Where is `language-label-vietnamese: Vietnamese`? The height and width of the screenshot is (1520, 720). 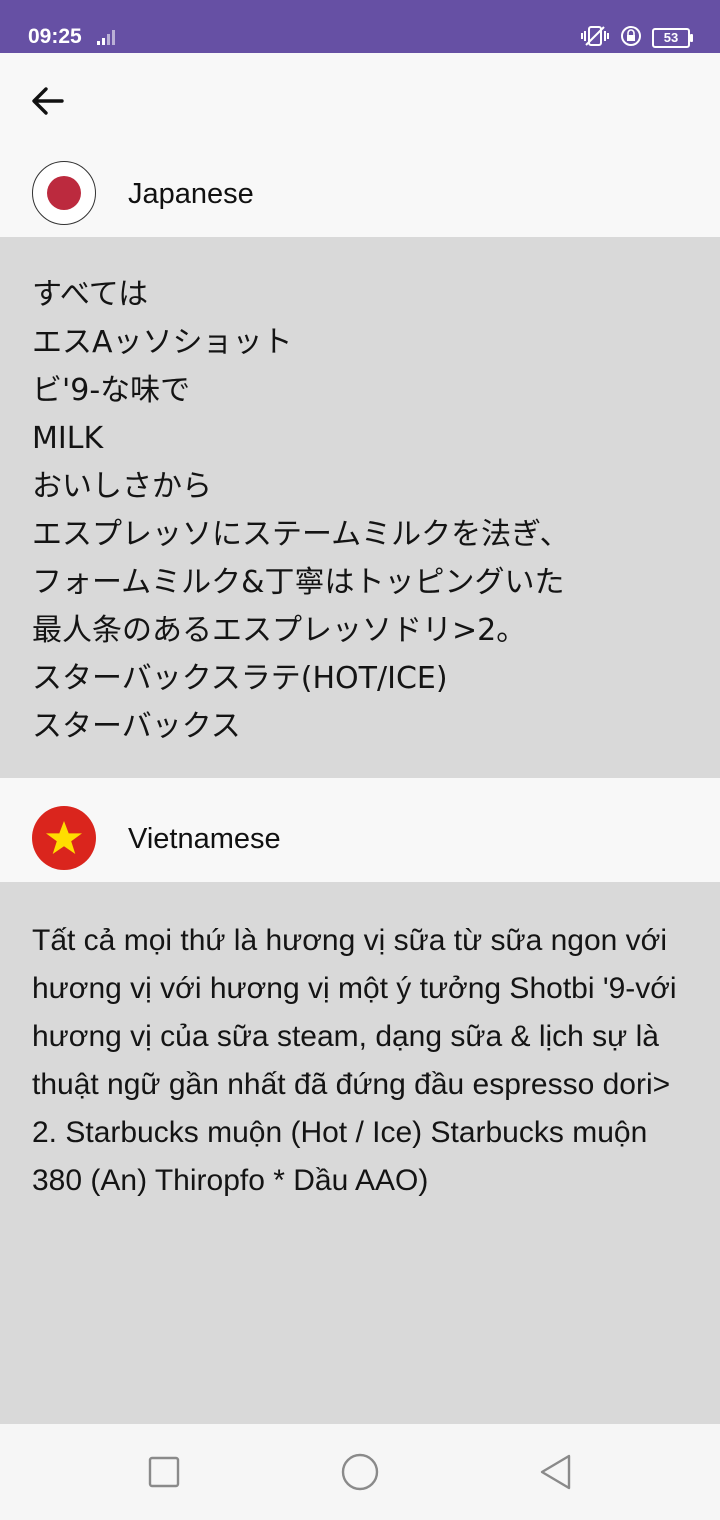
language-label-vietnamese: Vietnamese is located at coordinates (204, 839).